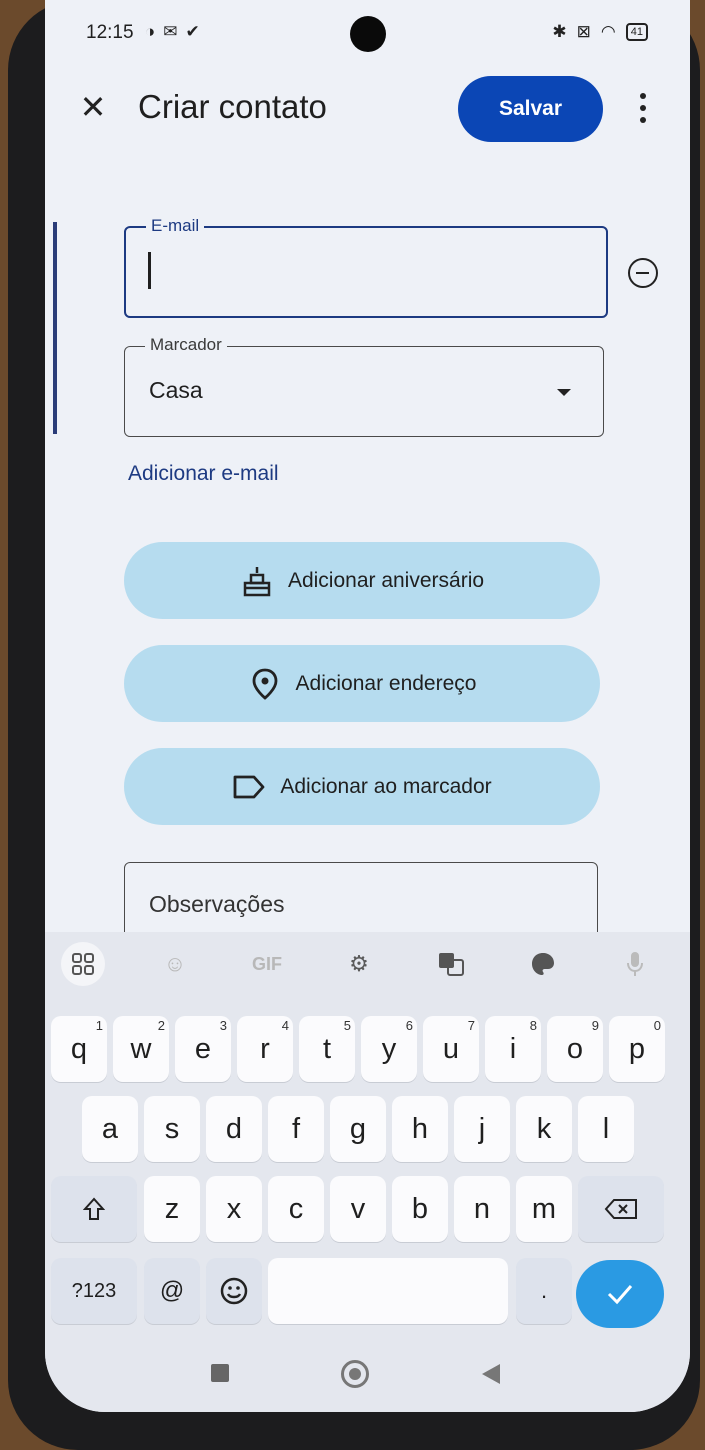 The height and width of the screenshot is (1450, 705). I want to click on key-e: e3, so click(203, 1049).